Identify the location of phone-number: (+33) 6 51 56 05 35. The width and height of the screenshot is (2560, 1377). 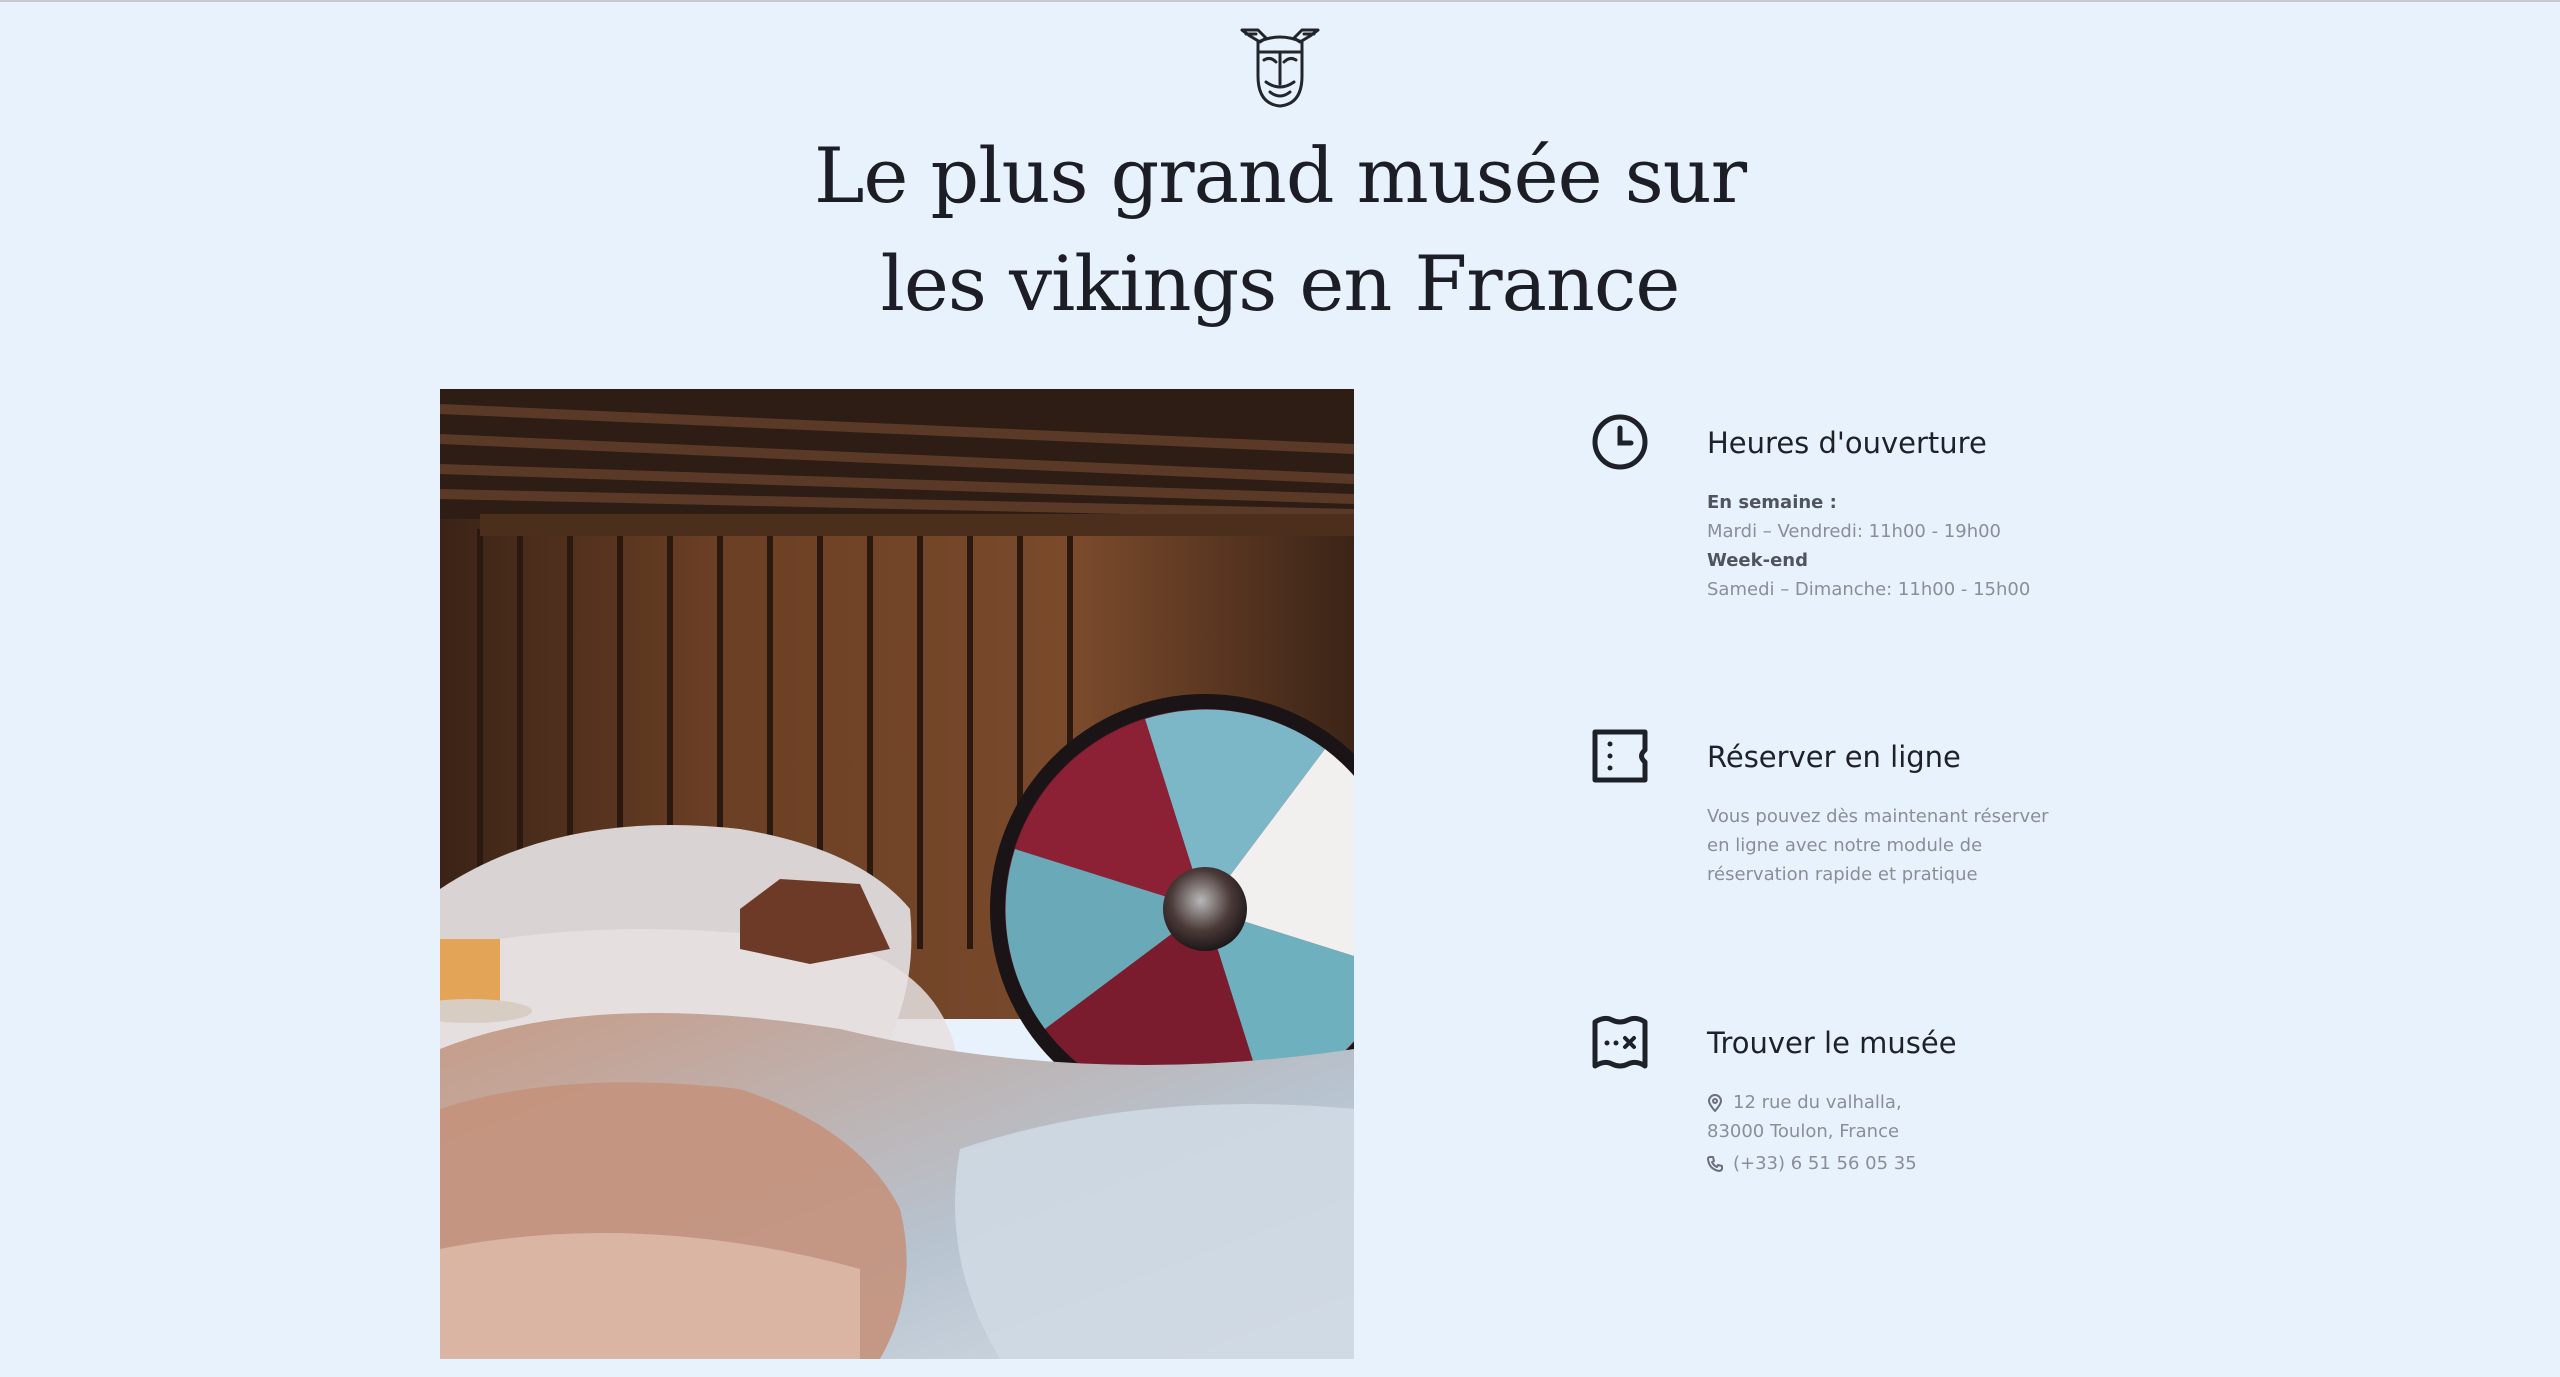
(1825, 1163).